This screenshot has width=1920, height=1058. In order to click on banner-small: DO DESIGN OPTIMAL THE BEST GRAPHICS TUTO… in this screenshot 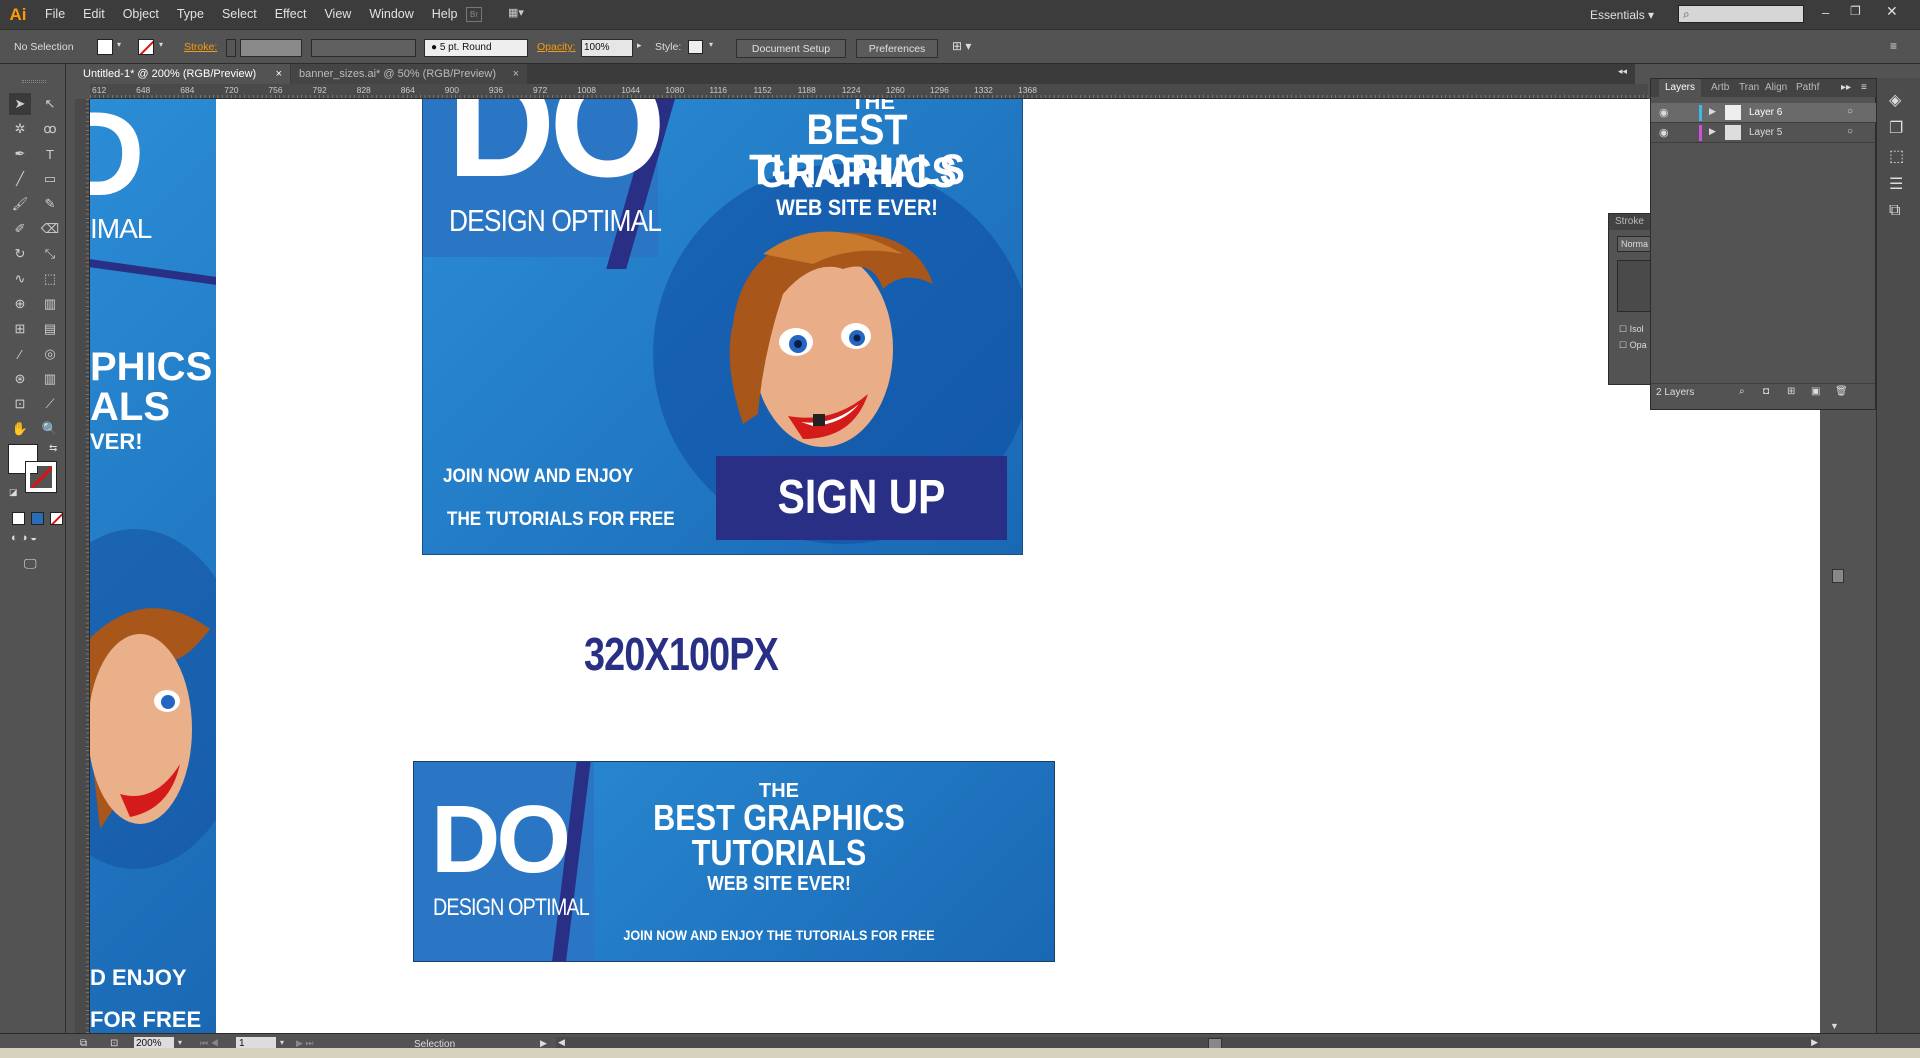, I will do `click(734, 861)`.